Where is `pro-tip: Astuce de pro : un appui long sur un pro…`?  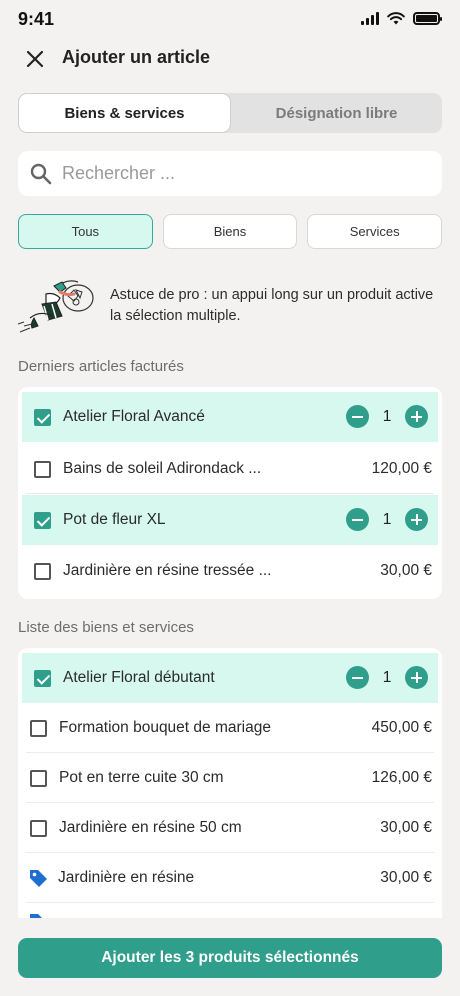
pro-tip: Astuce de pro : un appui long sur un pro… is located at coordinates (230, 305).